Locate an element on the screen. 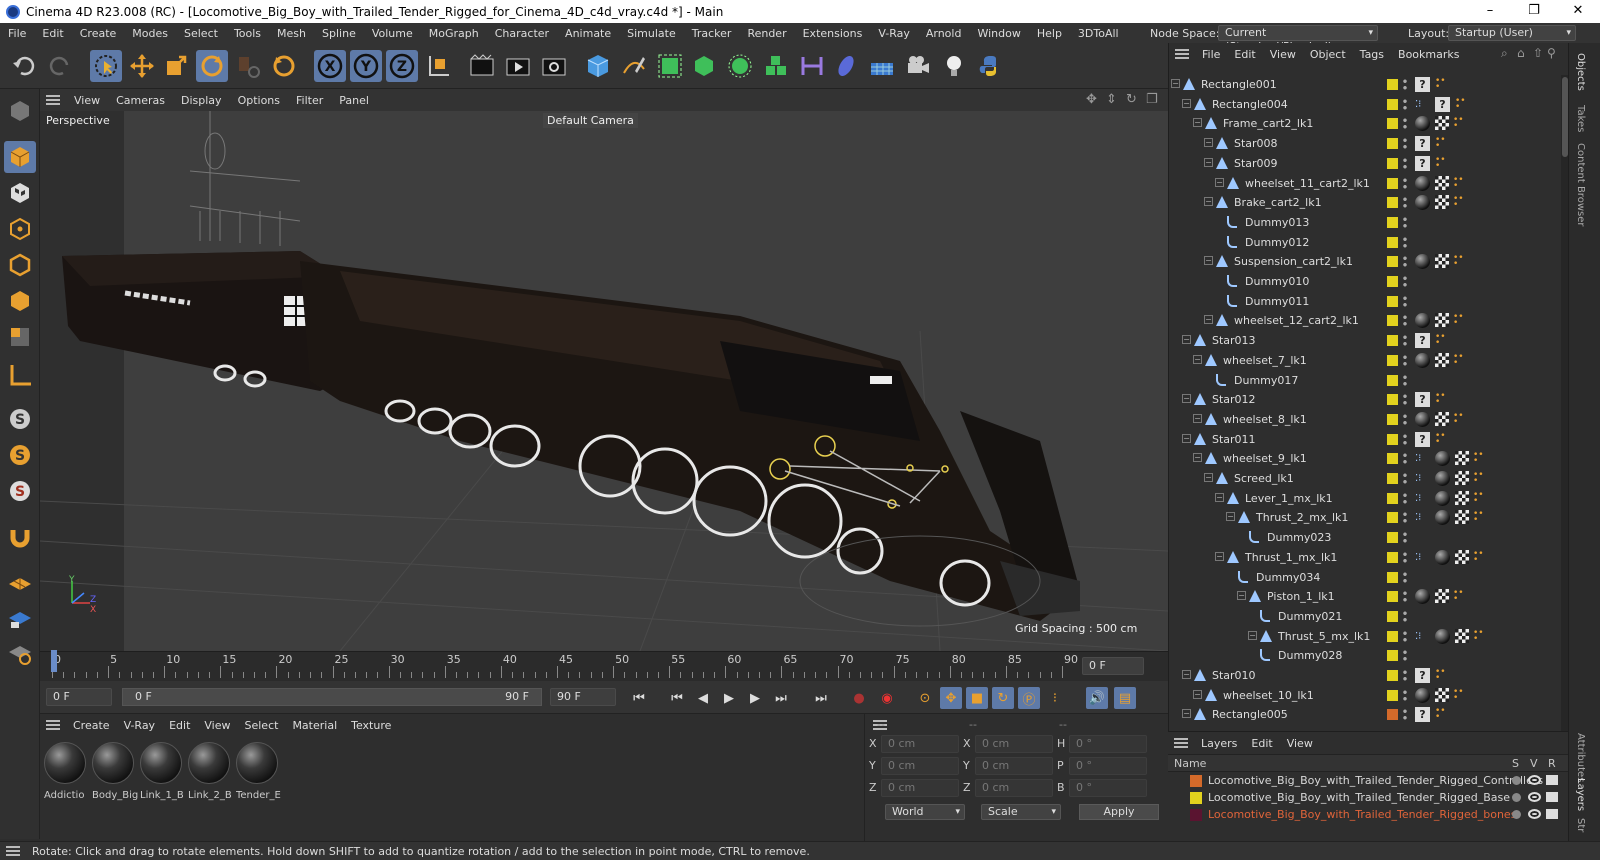 The height and width of the screenshot is (860, 1600). object-row: − Star011? •• • is located at coordinates (1365, 440).